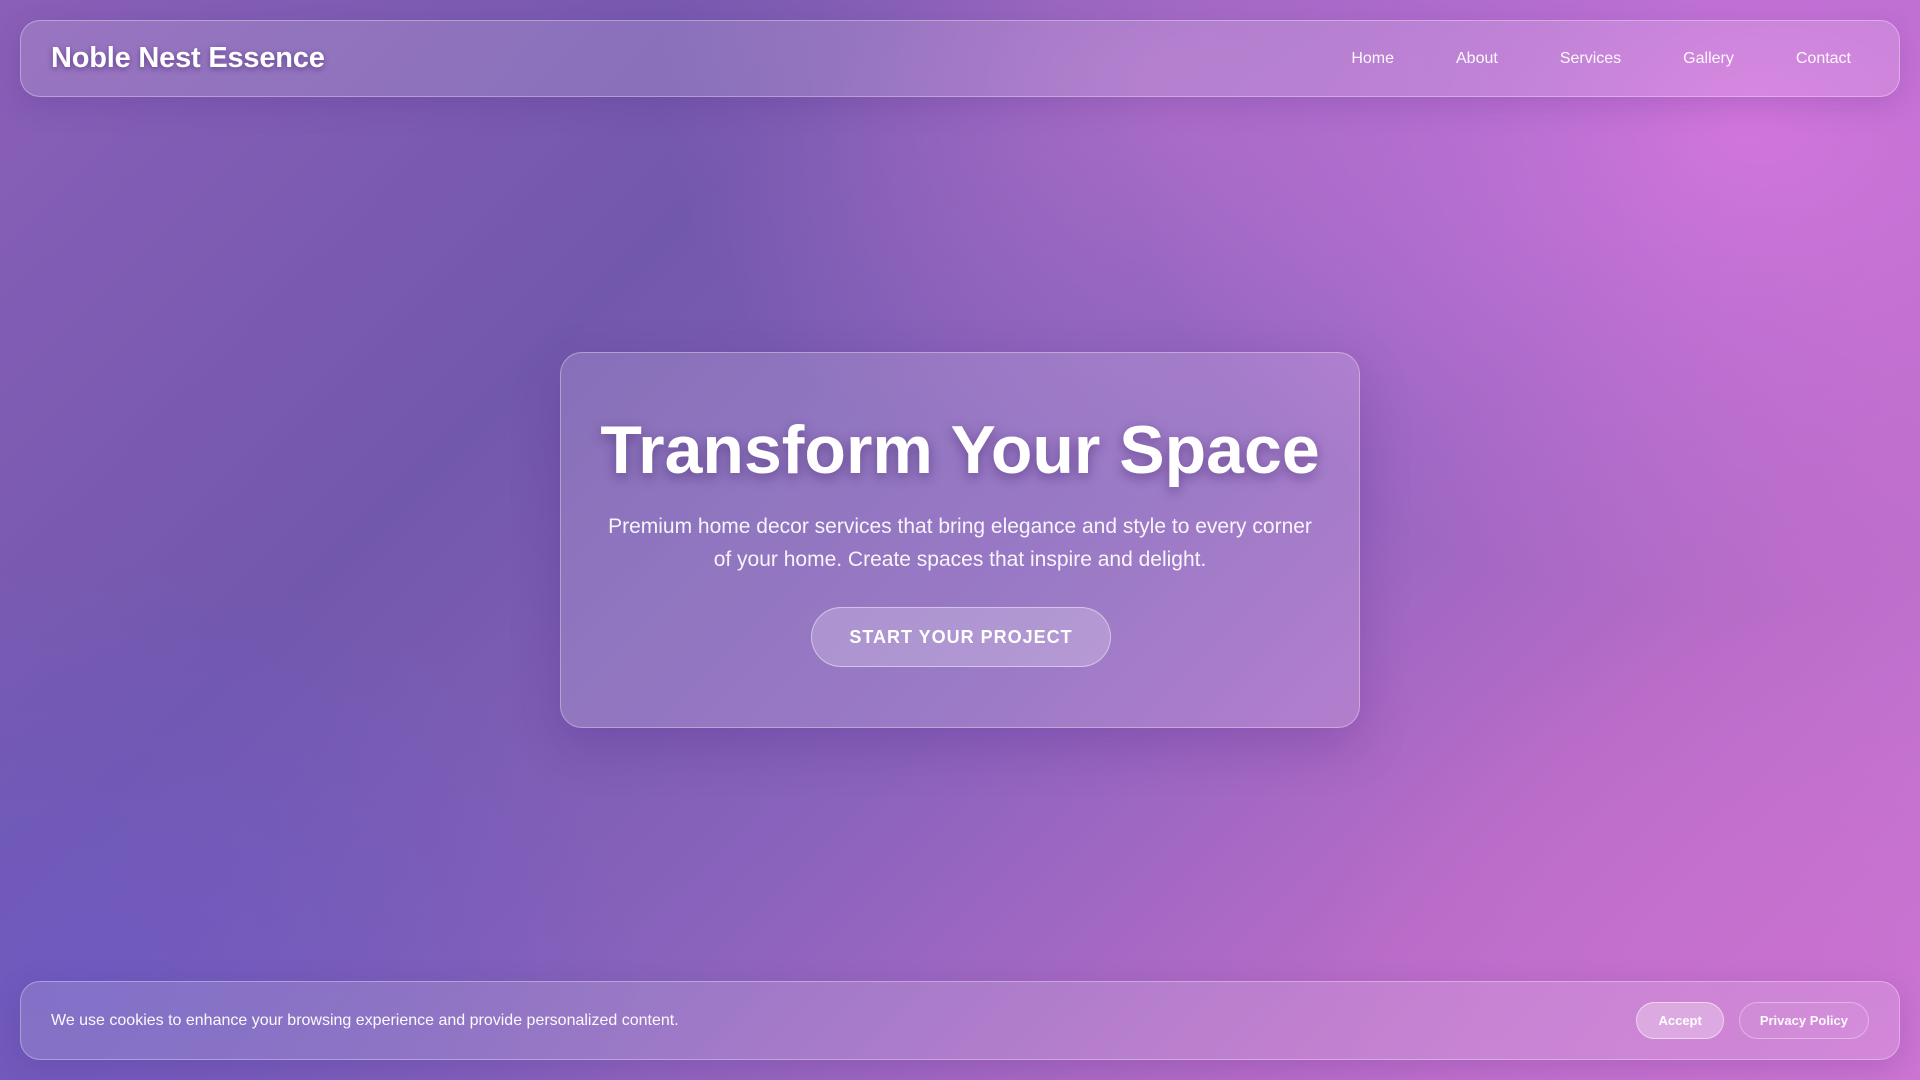 The height and width of the screenshot is (1080, 1920). I want to click on cookie-actions: Accept Privacy Policy, so click(1752, 1020).